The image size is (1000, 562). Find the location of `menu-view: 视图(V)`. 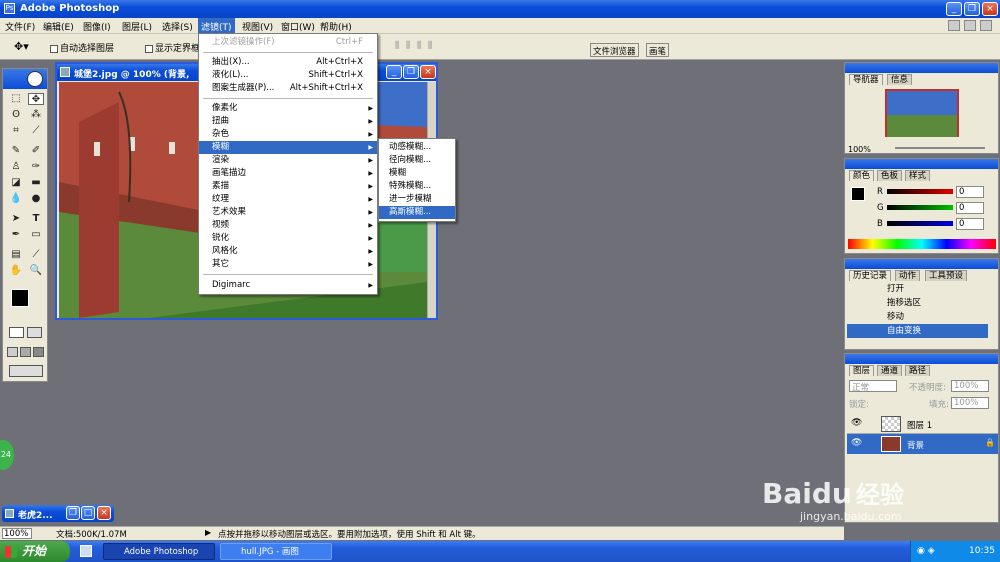

menu-view: 视图(V) is located at coordinates (257, 26).